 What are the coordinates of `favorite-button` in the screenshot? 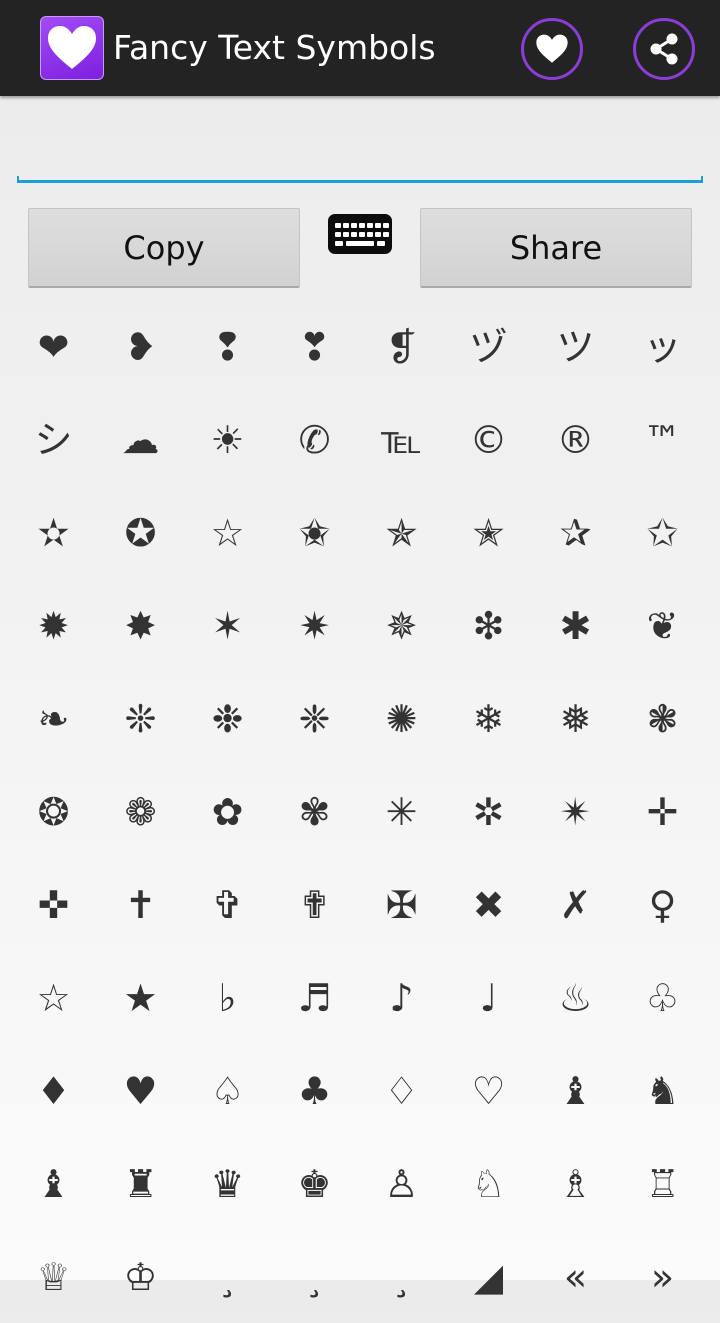 It's located at (552, 49).